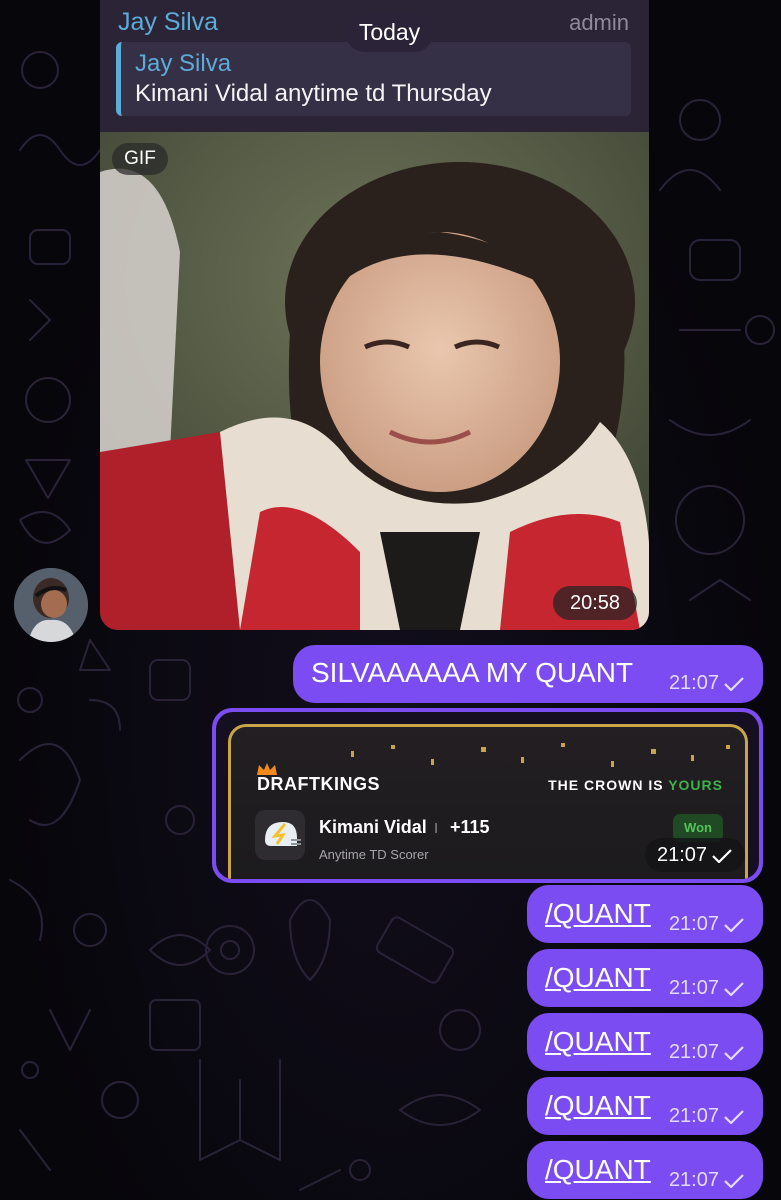  I want to click on draftkings-logo: DRAFTKINGS, so click(318, 784).